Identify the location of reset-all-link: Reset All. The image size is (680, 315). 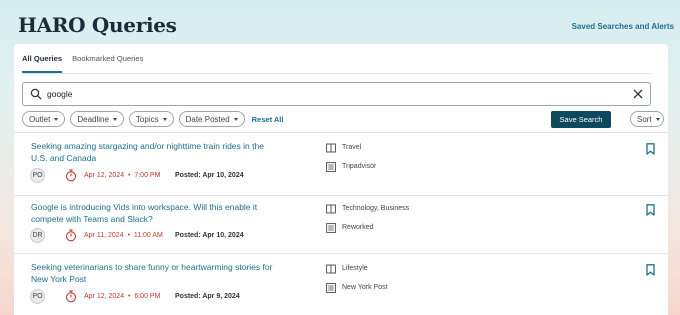
(268, 119).